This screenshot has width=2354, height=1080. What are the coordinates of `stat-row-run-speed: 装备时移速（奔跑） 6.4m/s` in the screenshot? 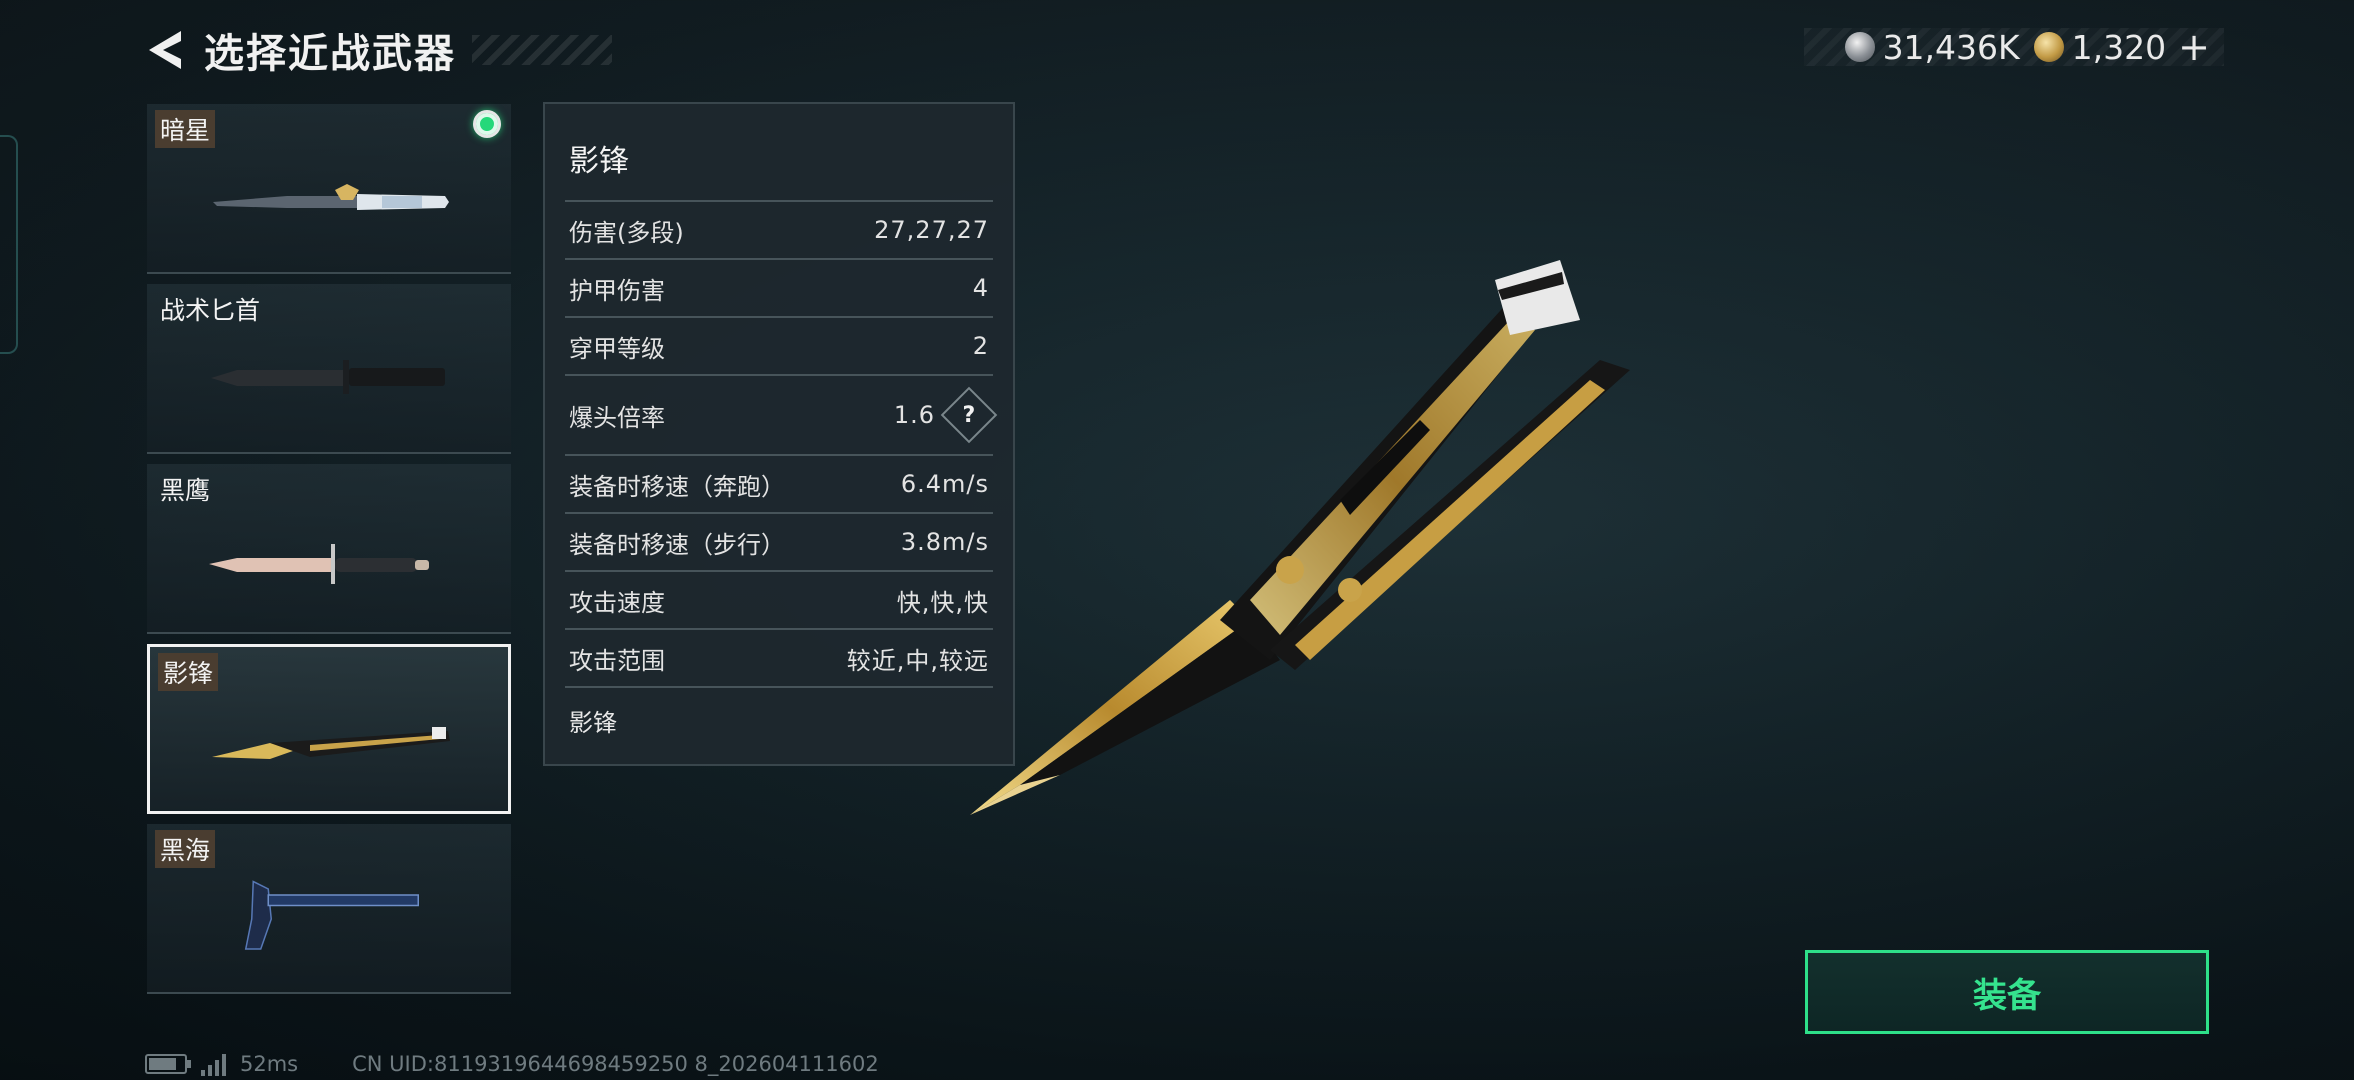 It's located at (779, 483).